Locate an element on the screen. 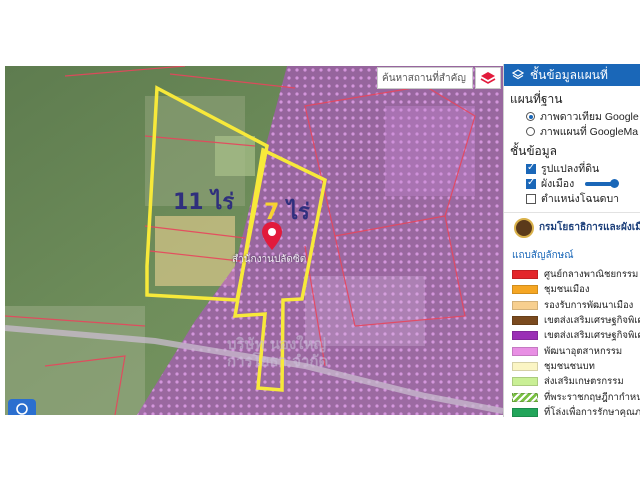 The image size is (640, 480). department-logo is located at coordinates (524, 227).